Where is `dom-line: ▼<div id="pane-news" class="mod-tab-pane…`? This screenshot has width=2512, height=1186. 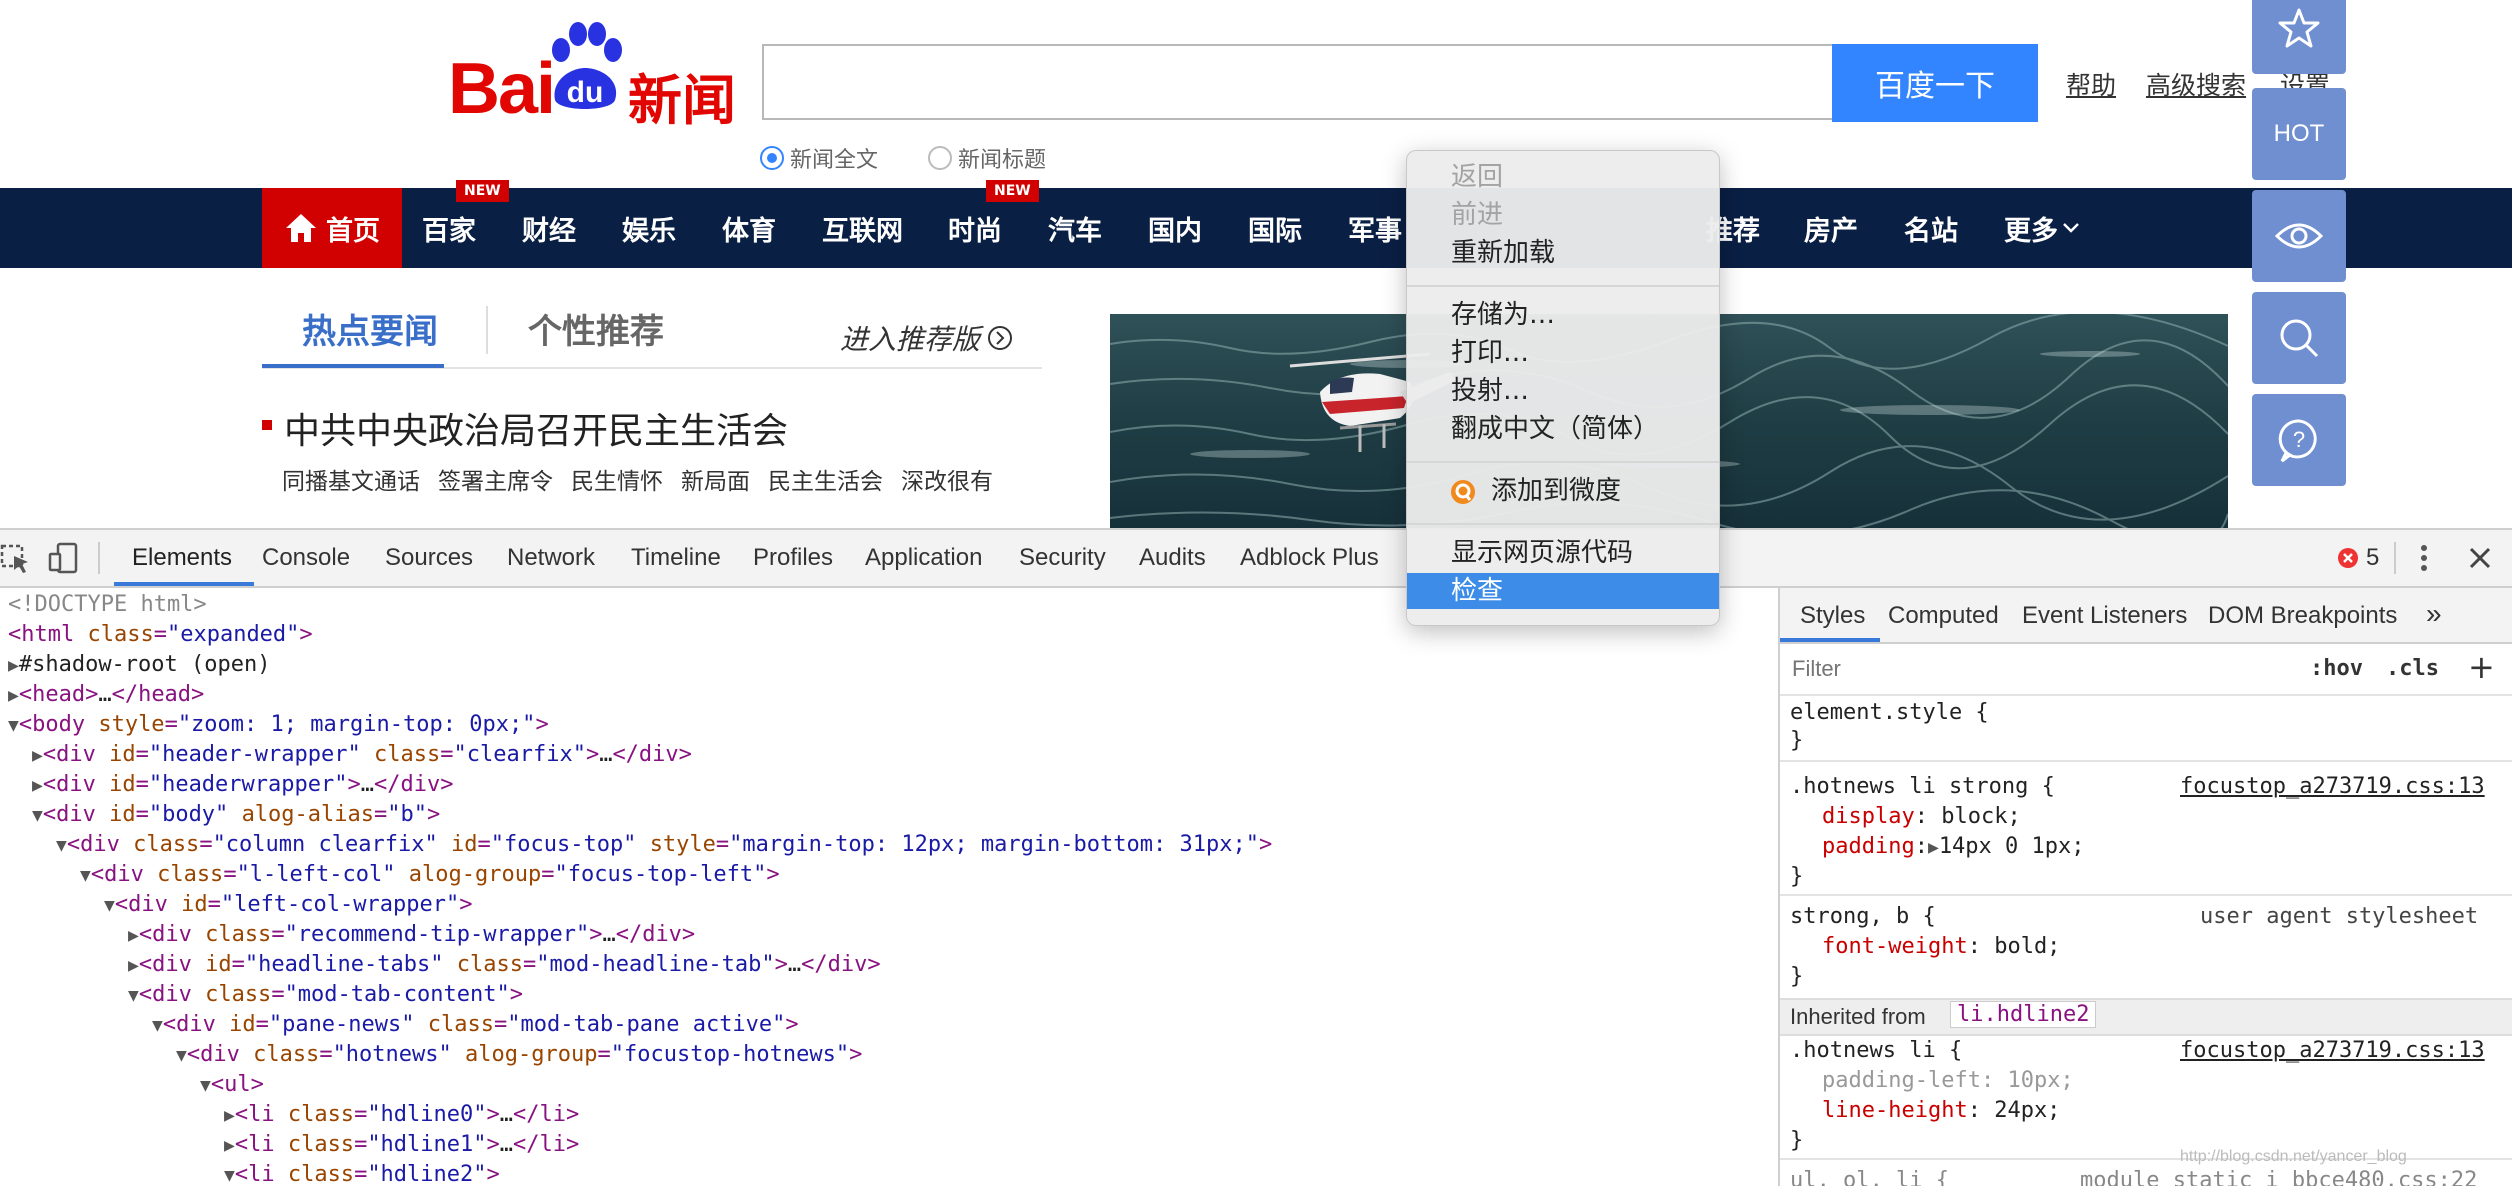
dom-line: ▼<div id="pane-news" class="mod-tab-pane… is located at coordinates (475, 1025).